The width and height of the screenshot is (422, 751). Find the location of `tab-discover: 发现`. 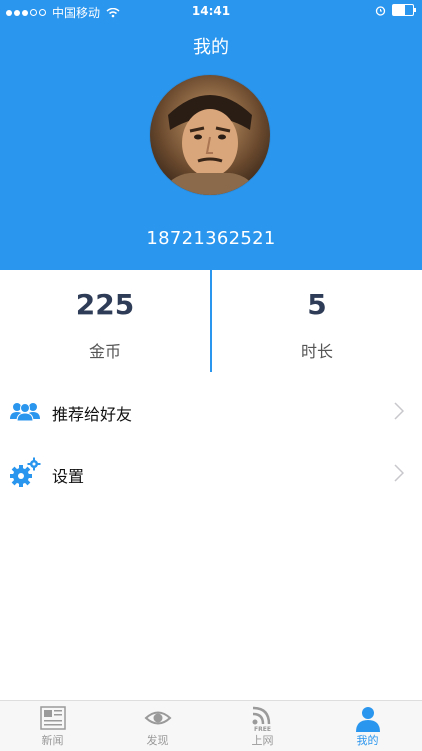

tab-discover: 发现 is located at coordinates (157, 726).